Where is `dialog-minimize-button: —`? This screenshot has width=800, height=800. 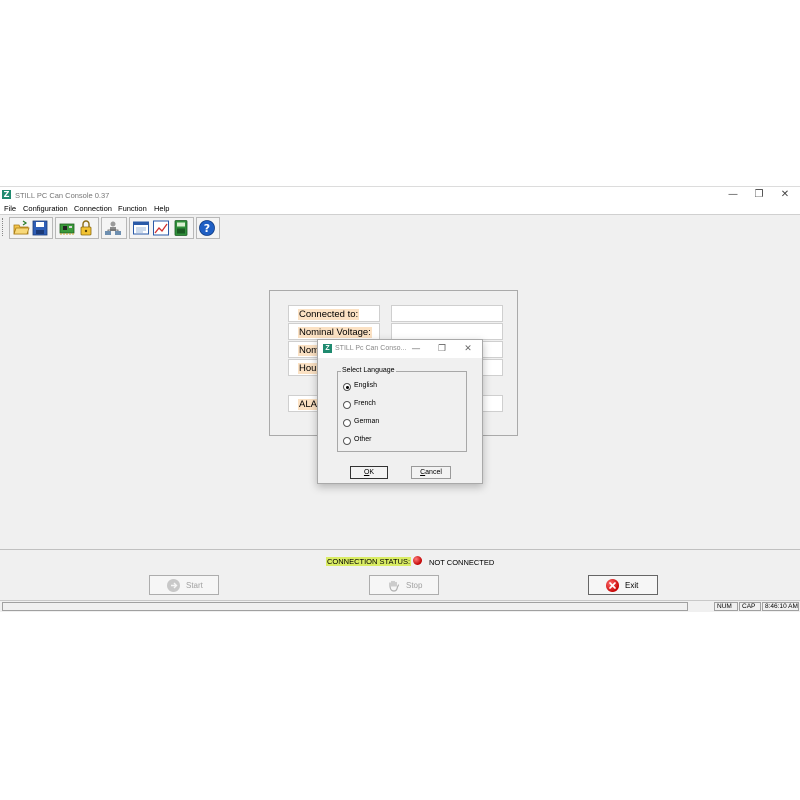
dialog-minimize-button: — is located at coordinates (416, 349).